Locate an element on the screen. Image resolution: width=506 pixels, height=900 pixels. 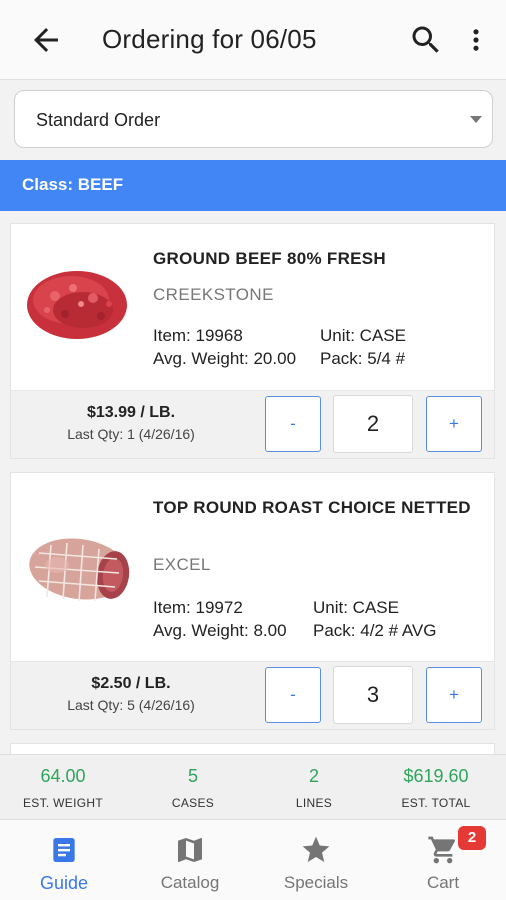
product-avg-weight: Avg. Weight: 8.00 is located at coordinates (220, 630).